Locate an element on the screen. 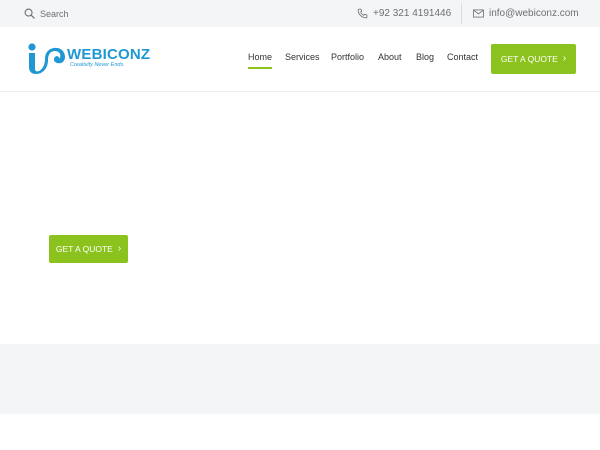 Image resolution: width=600 pixels, height=450 pixels. top-bar: Search +92 321 4191446 info@webiconz.com is located at coordinates (300, 13).